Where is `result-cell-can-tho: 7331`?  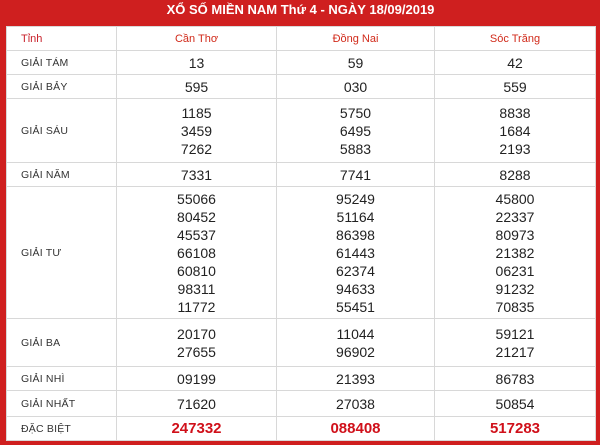
result-cell-can-tho: 7331 is located at coordinates (196, 174).